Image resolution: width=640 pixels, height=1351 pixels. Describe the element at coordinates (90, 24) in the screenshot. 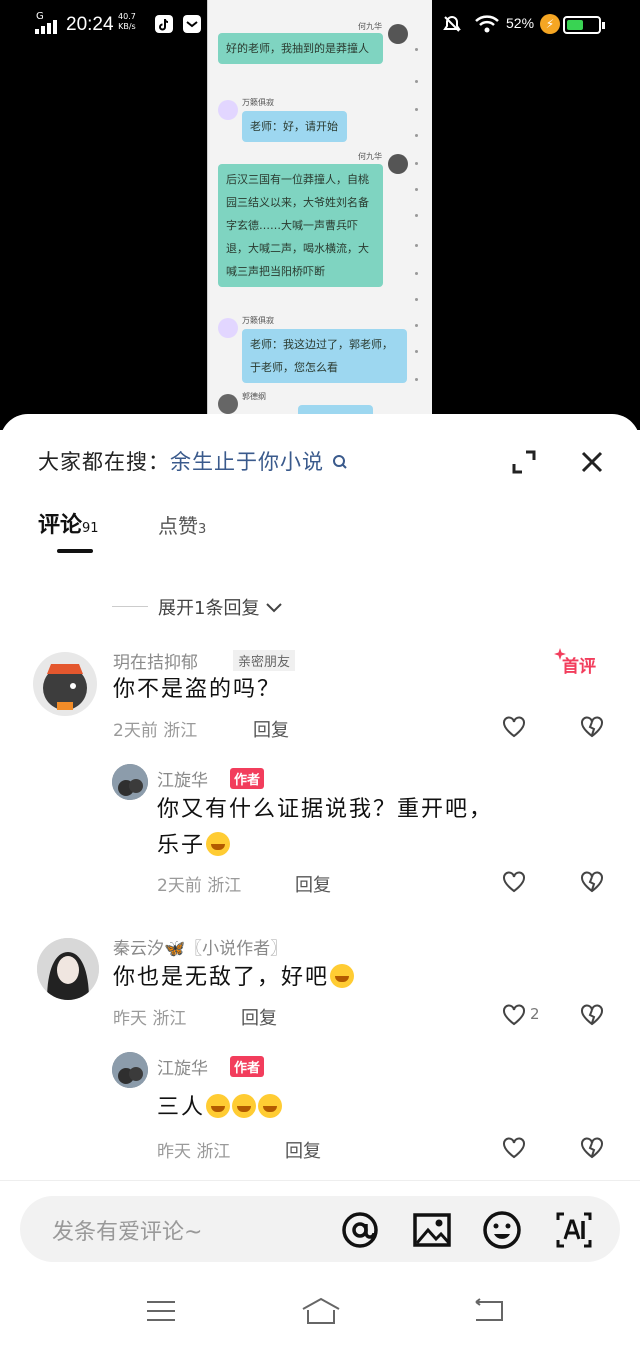

I see `status-time: 20:24` at that location.